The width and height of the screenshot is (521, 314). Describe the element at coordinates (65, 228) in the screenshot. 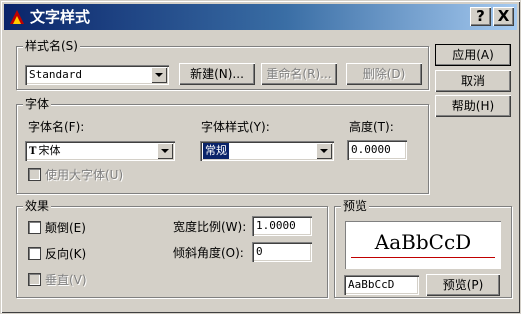

I see `upside-down-label: 颠倒(E)` at that location.